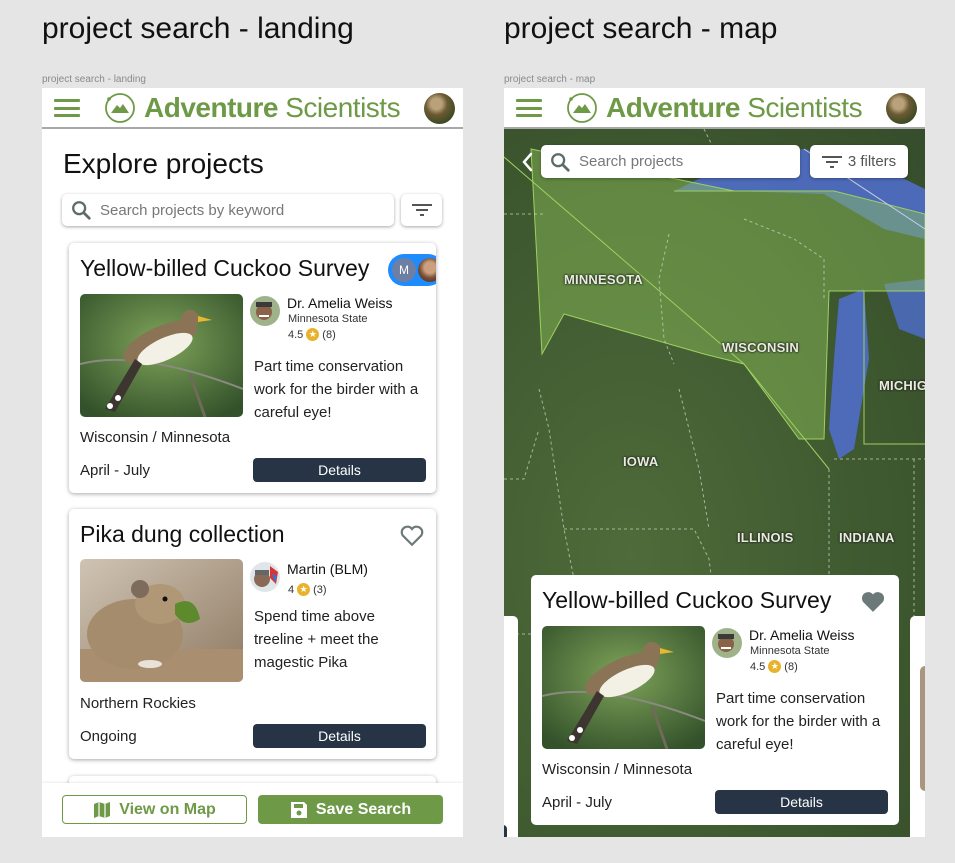  What do you see at coordinates (849, 374) in the screenshot?
I see `lake-michigan` at bounding box center [849, 374].